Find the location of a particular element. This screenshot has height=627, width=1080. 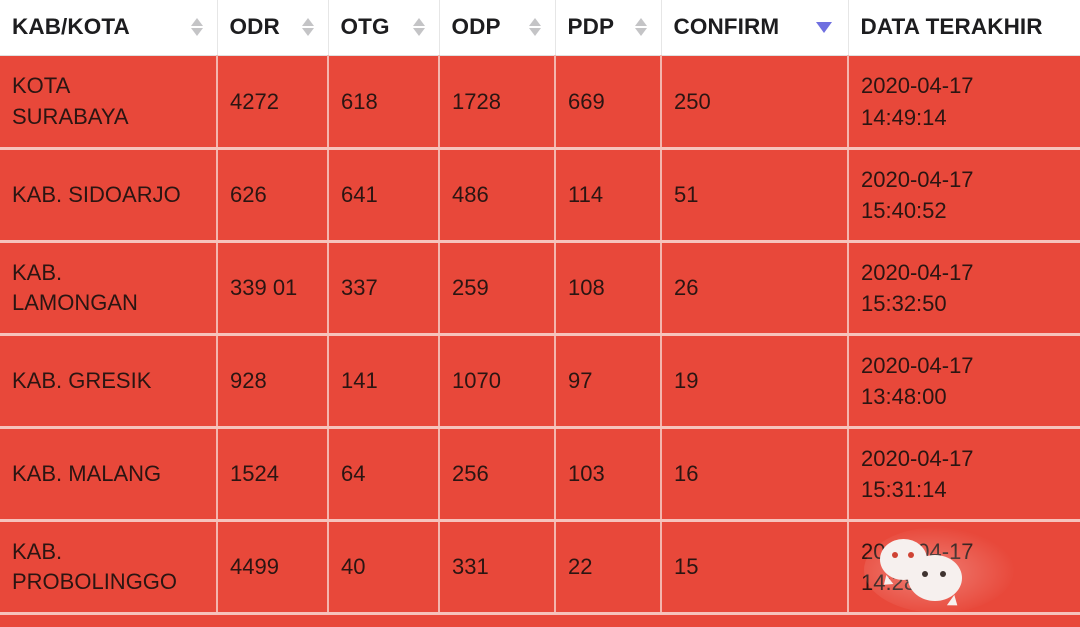

column-header-label: DATA TERAKHIR is located at coordinates (951, 26).